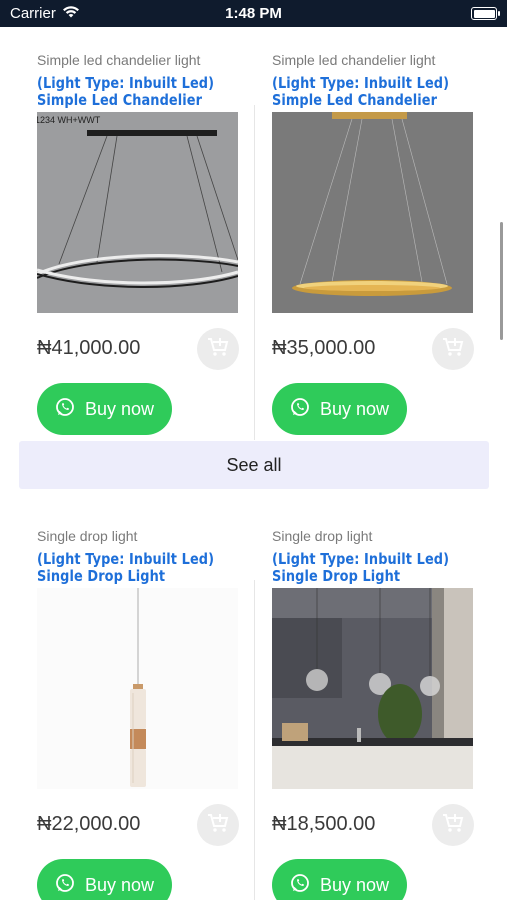 The height and width of the screenshot is (900, 507). I want to click on see-all-button: See all, so click(254, 465).